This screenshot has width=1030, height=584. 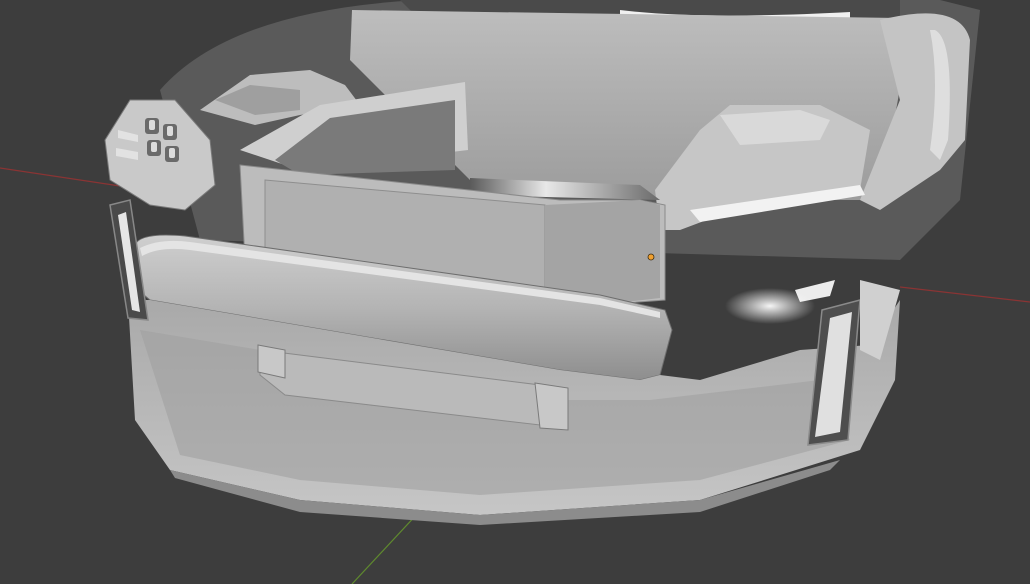 What do you see at coordinates (551, 406) in the screenshot?
I see `lower-vent-post-right` at bounding box center [551, 406].